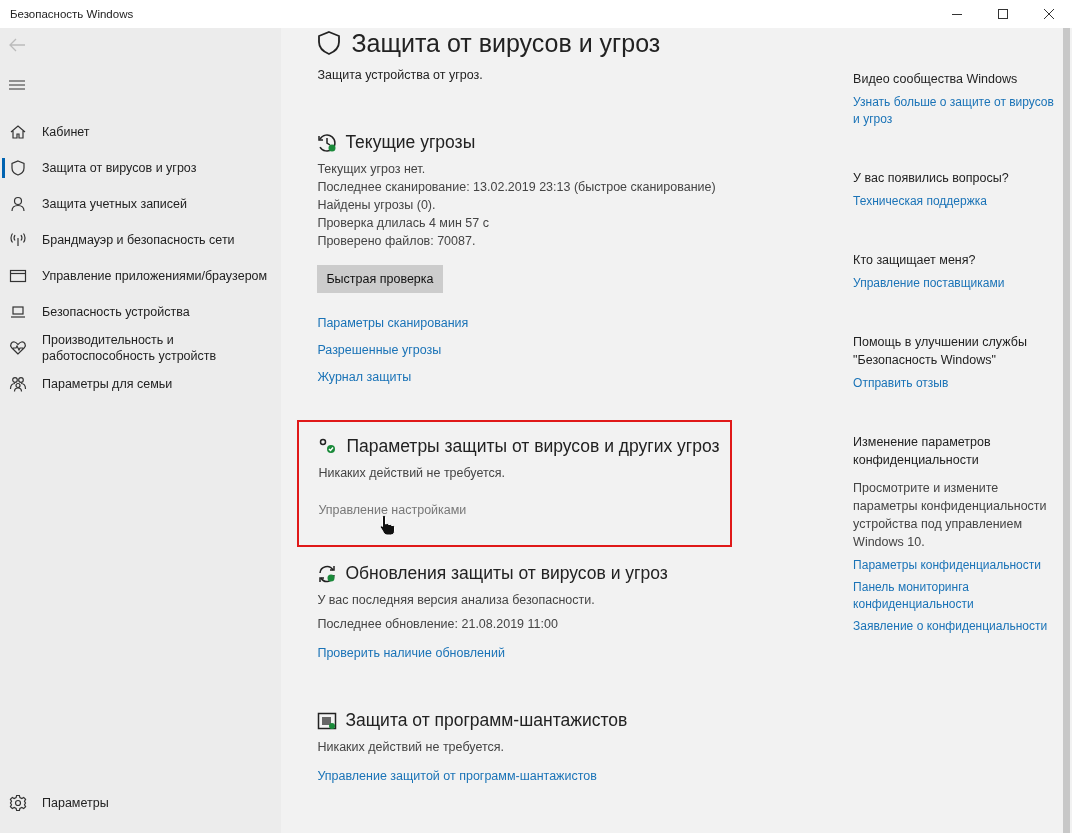  What do you see at coordinates (914, 260) in the screenshot?
I see `aside-heading: Кто защищает меня?` at bounding box center [914, 260].